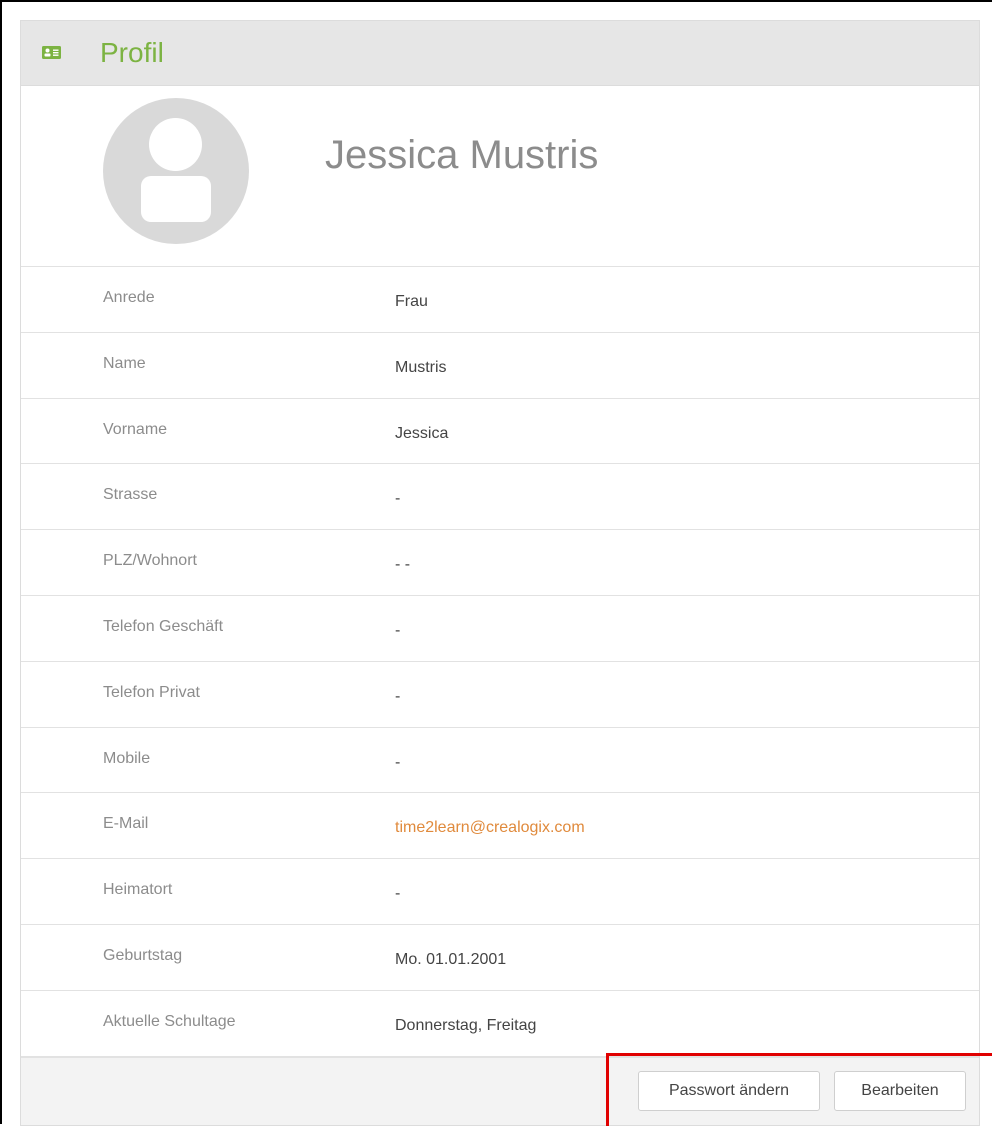 Image resolution: width=992 pixels, height=1126 pixels. I want to click on field-label: E-Mail, so click(126, 824).